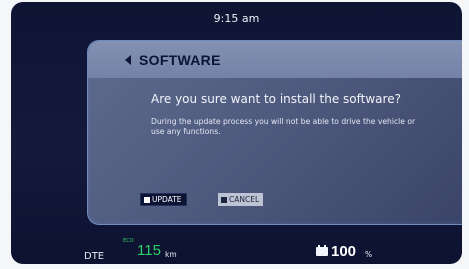 The image size is (469, 269). What do you see at coordinates (344, 251) in the screenshot?
I see `battery-value: 100` at bounding box center [344, 251].